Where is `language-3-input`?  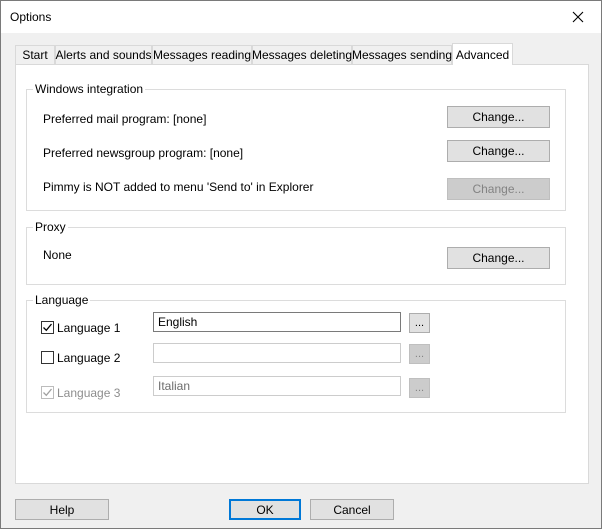
language-3-input is located at coordinates (277, 386).